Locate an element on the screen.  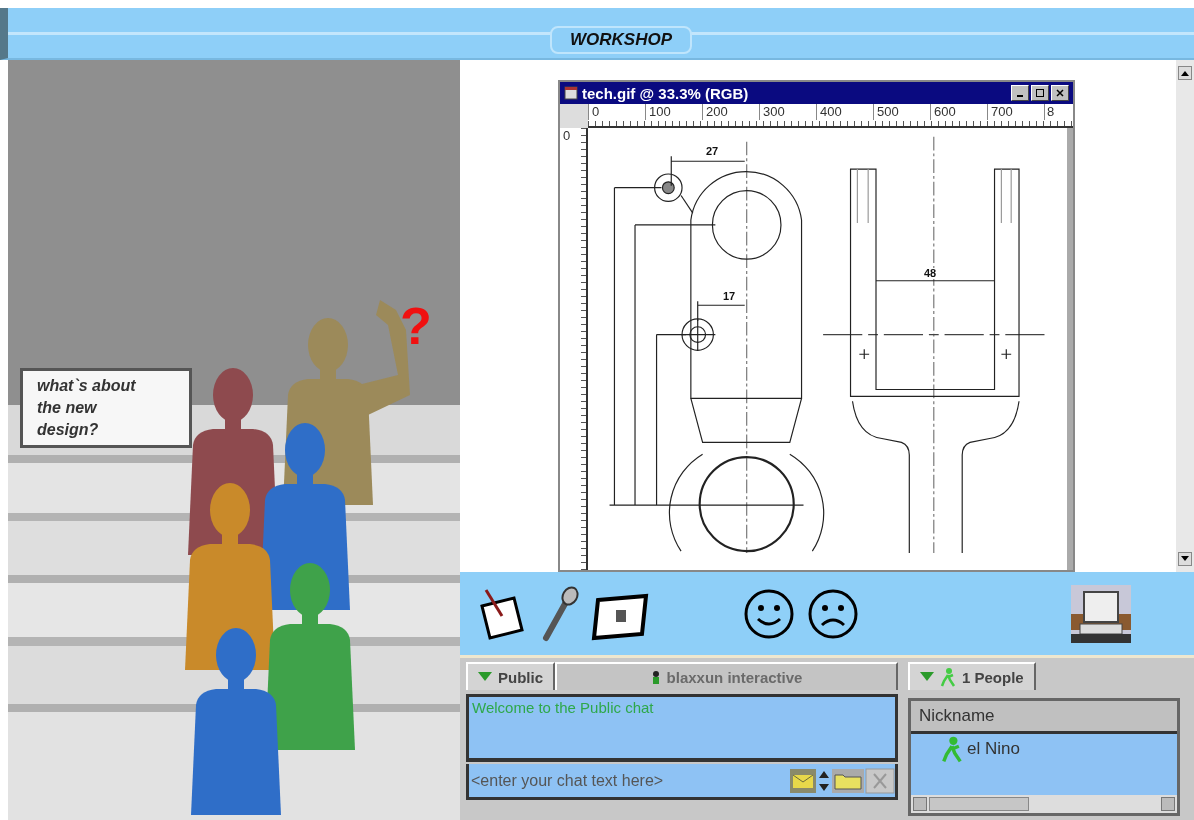
chat-tab: Public is located at coordinates (510, 676).